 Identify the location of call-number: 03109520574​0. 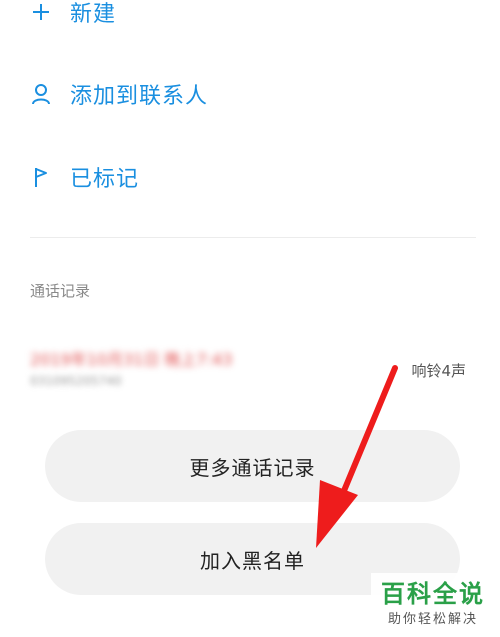
(76, 381).